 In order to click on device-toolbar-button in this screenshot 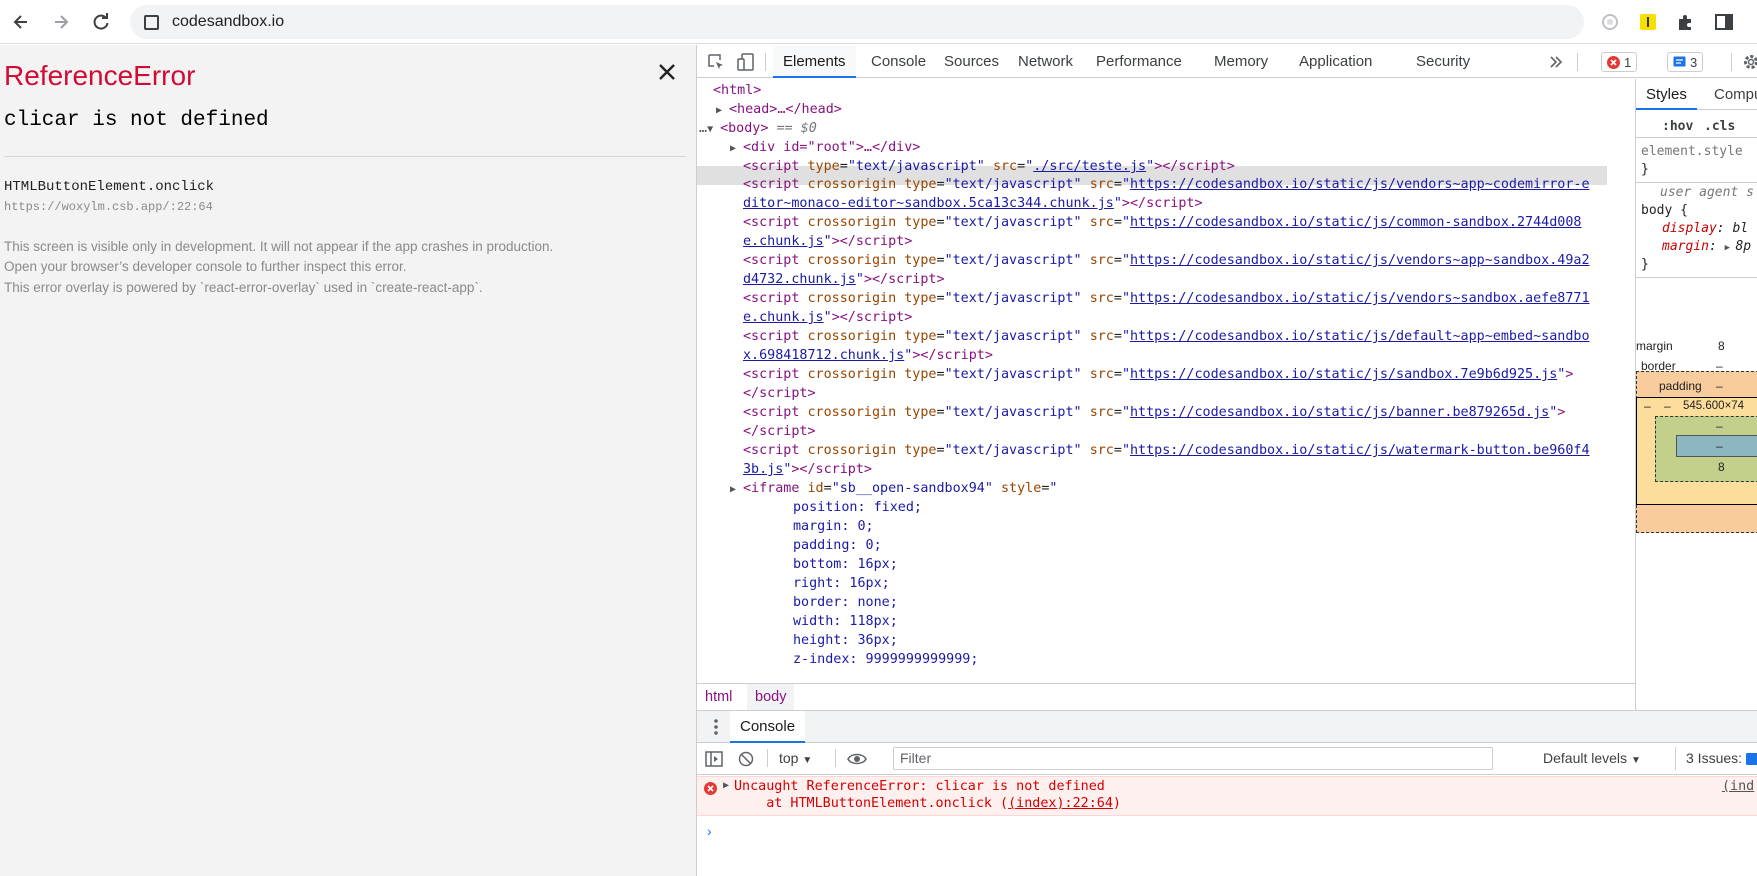, I will do `click(746, 62)`.